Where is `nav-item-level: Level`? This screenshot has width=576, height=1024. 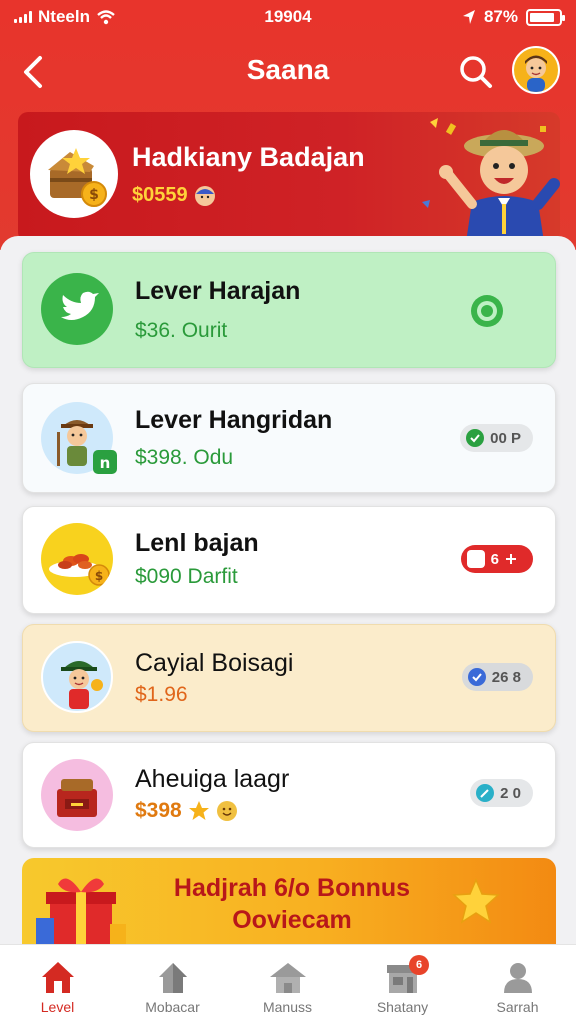
nav-item-level: Level is located at coordinates (57, 984).